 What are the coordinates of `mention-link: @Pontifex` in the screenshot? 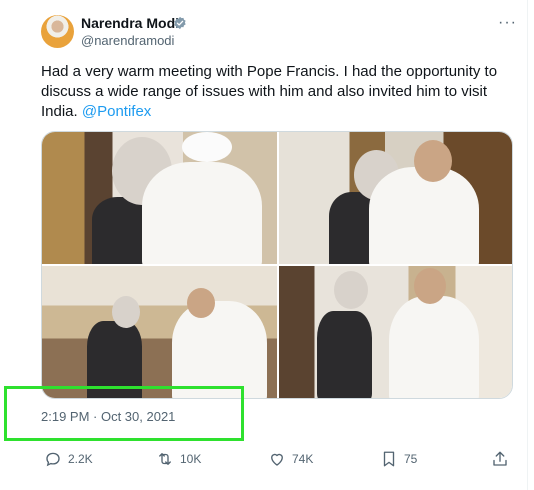 It's located at (116, 111).